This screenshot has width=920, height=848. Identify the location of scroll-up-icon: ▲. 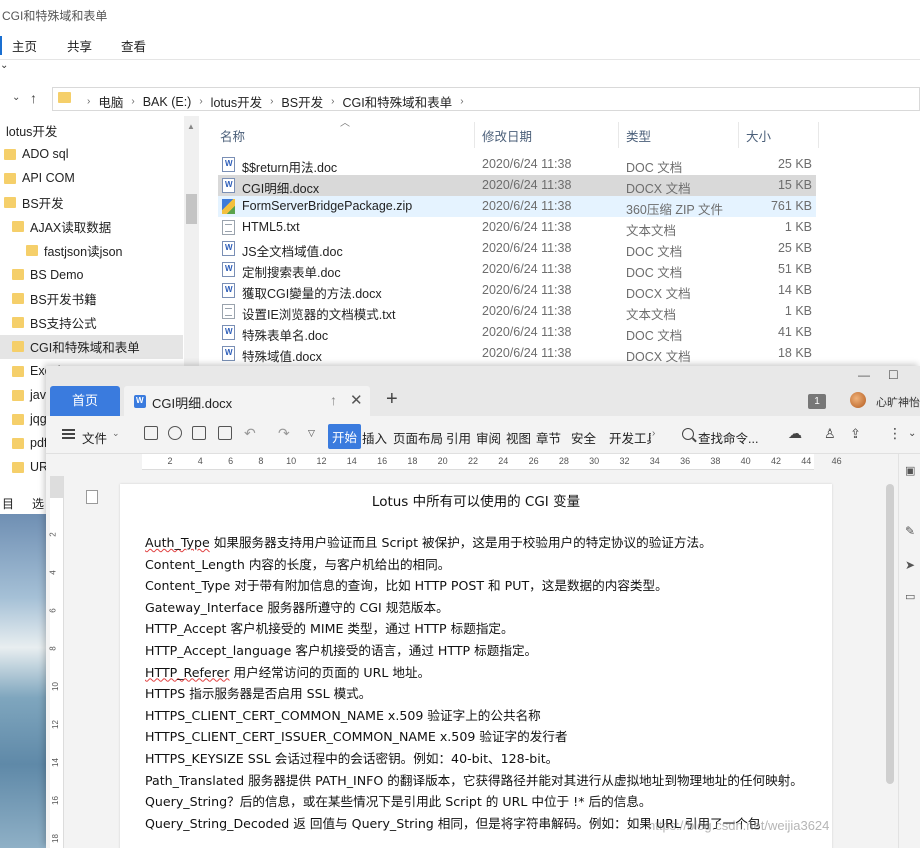
(191, 126).